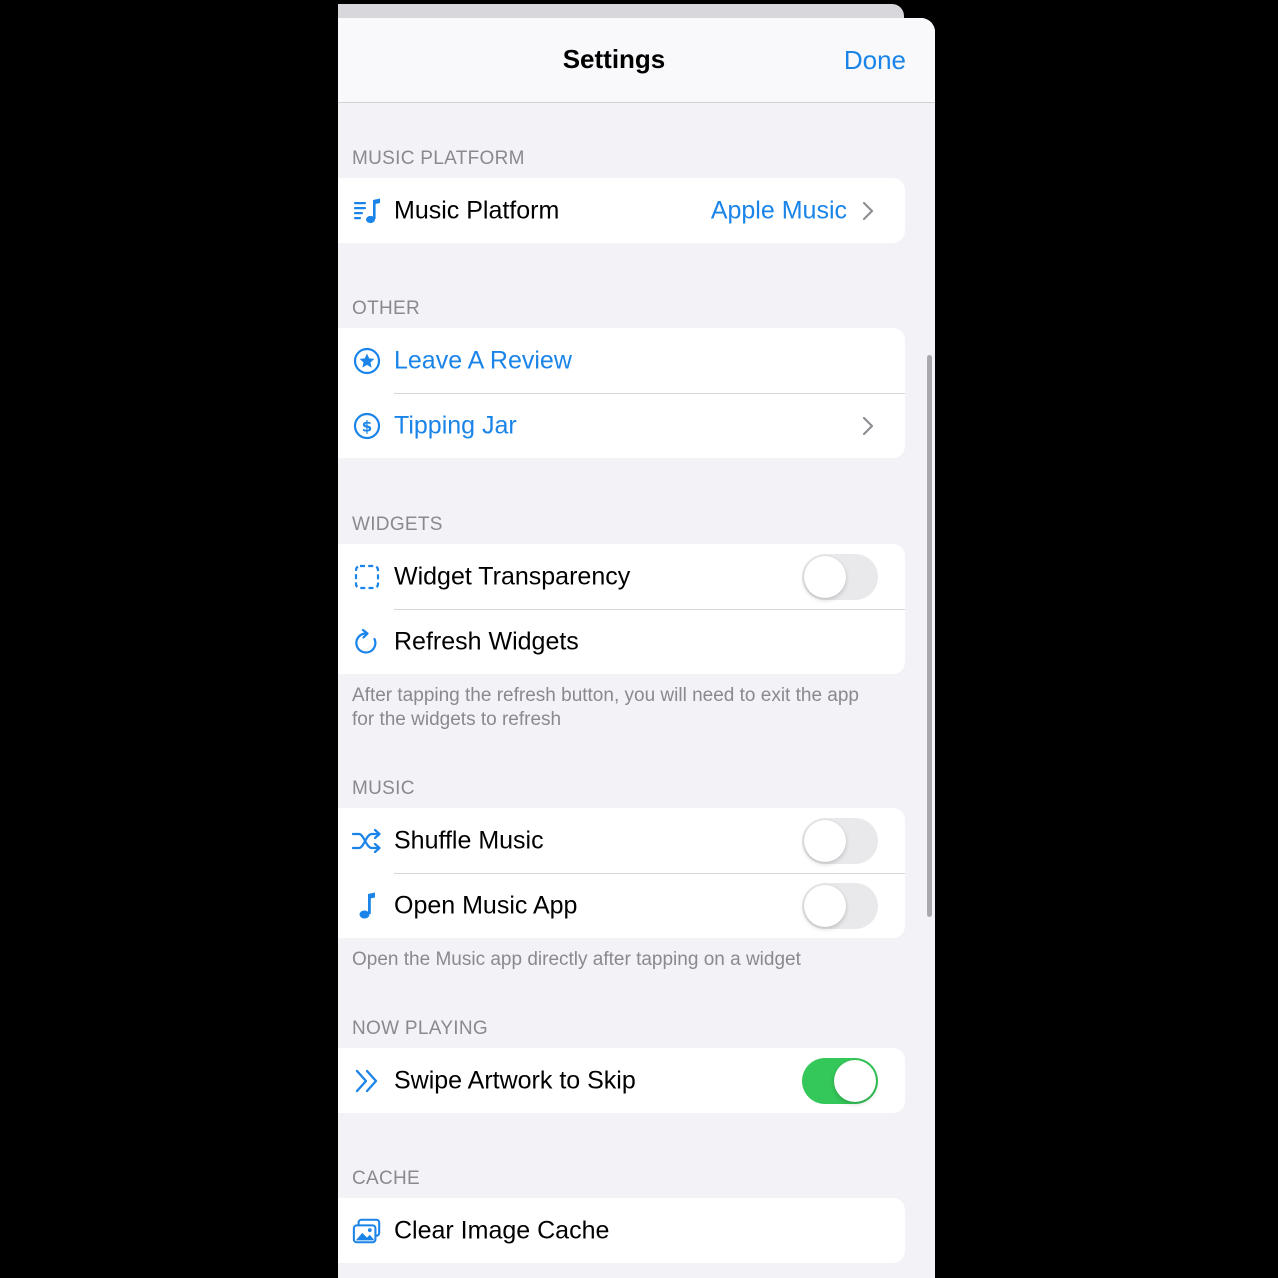 This screenshot has height=1278, width=1278. I want to click on leave-review-label: Leave A Review, so click(483, 360).